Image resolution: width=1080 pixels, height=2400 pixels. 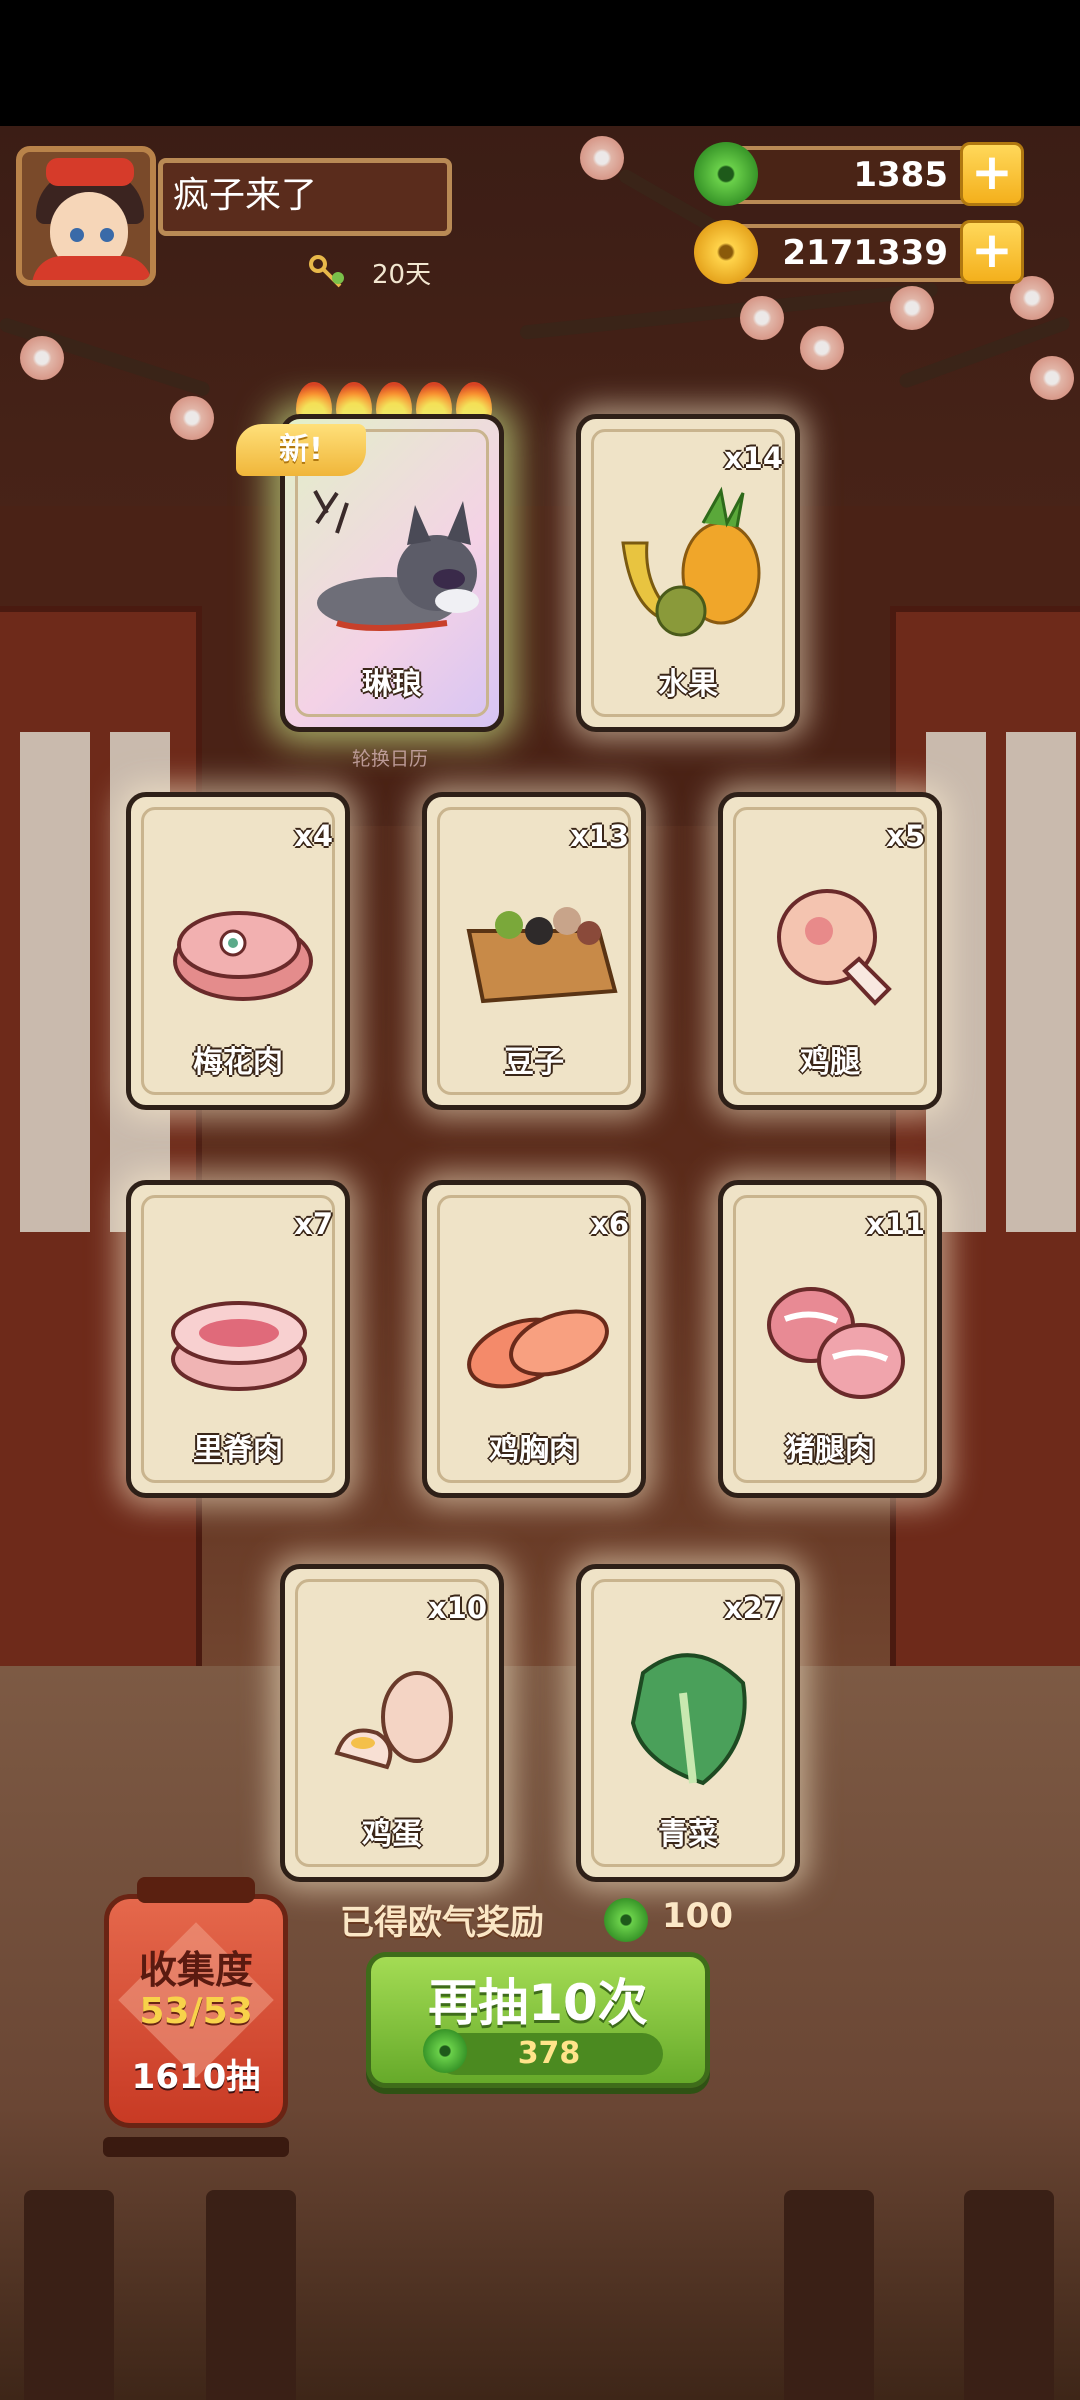 I want to click on player-name: 疯子来了, so click(x=305, y=197).